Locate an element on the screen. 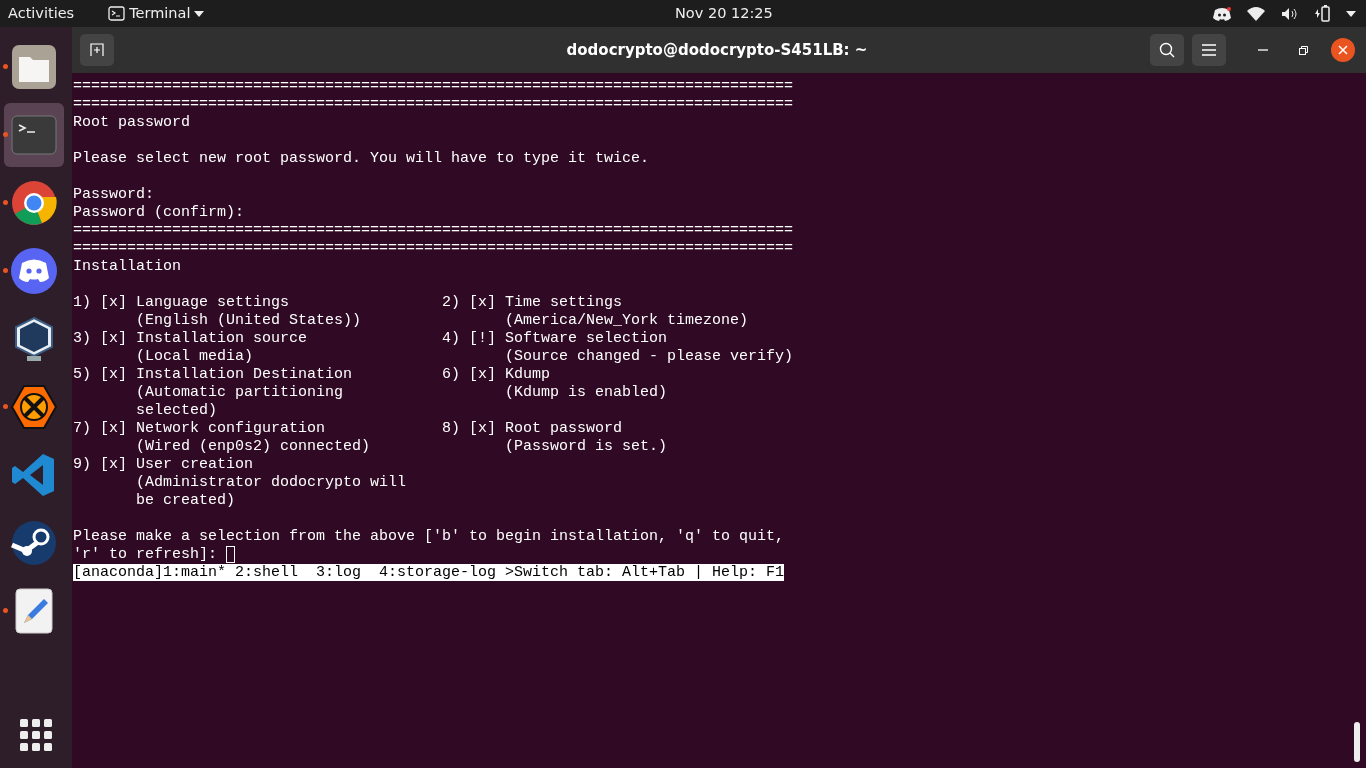 The image size is (1366, 768). close-button is located at coordinates (1343, 50).